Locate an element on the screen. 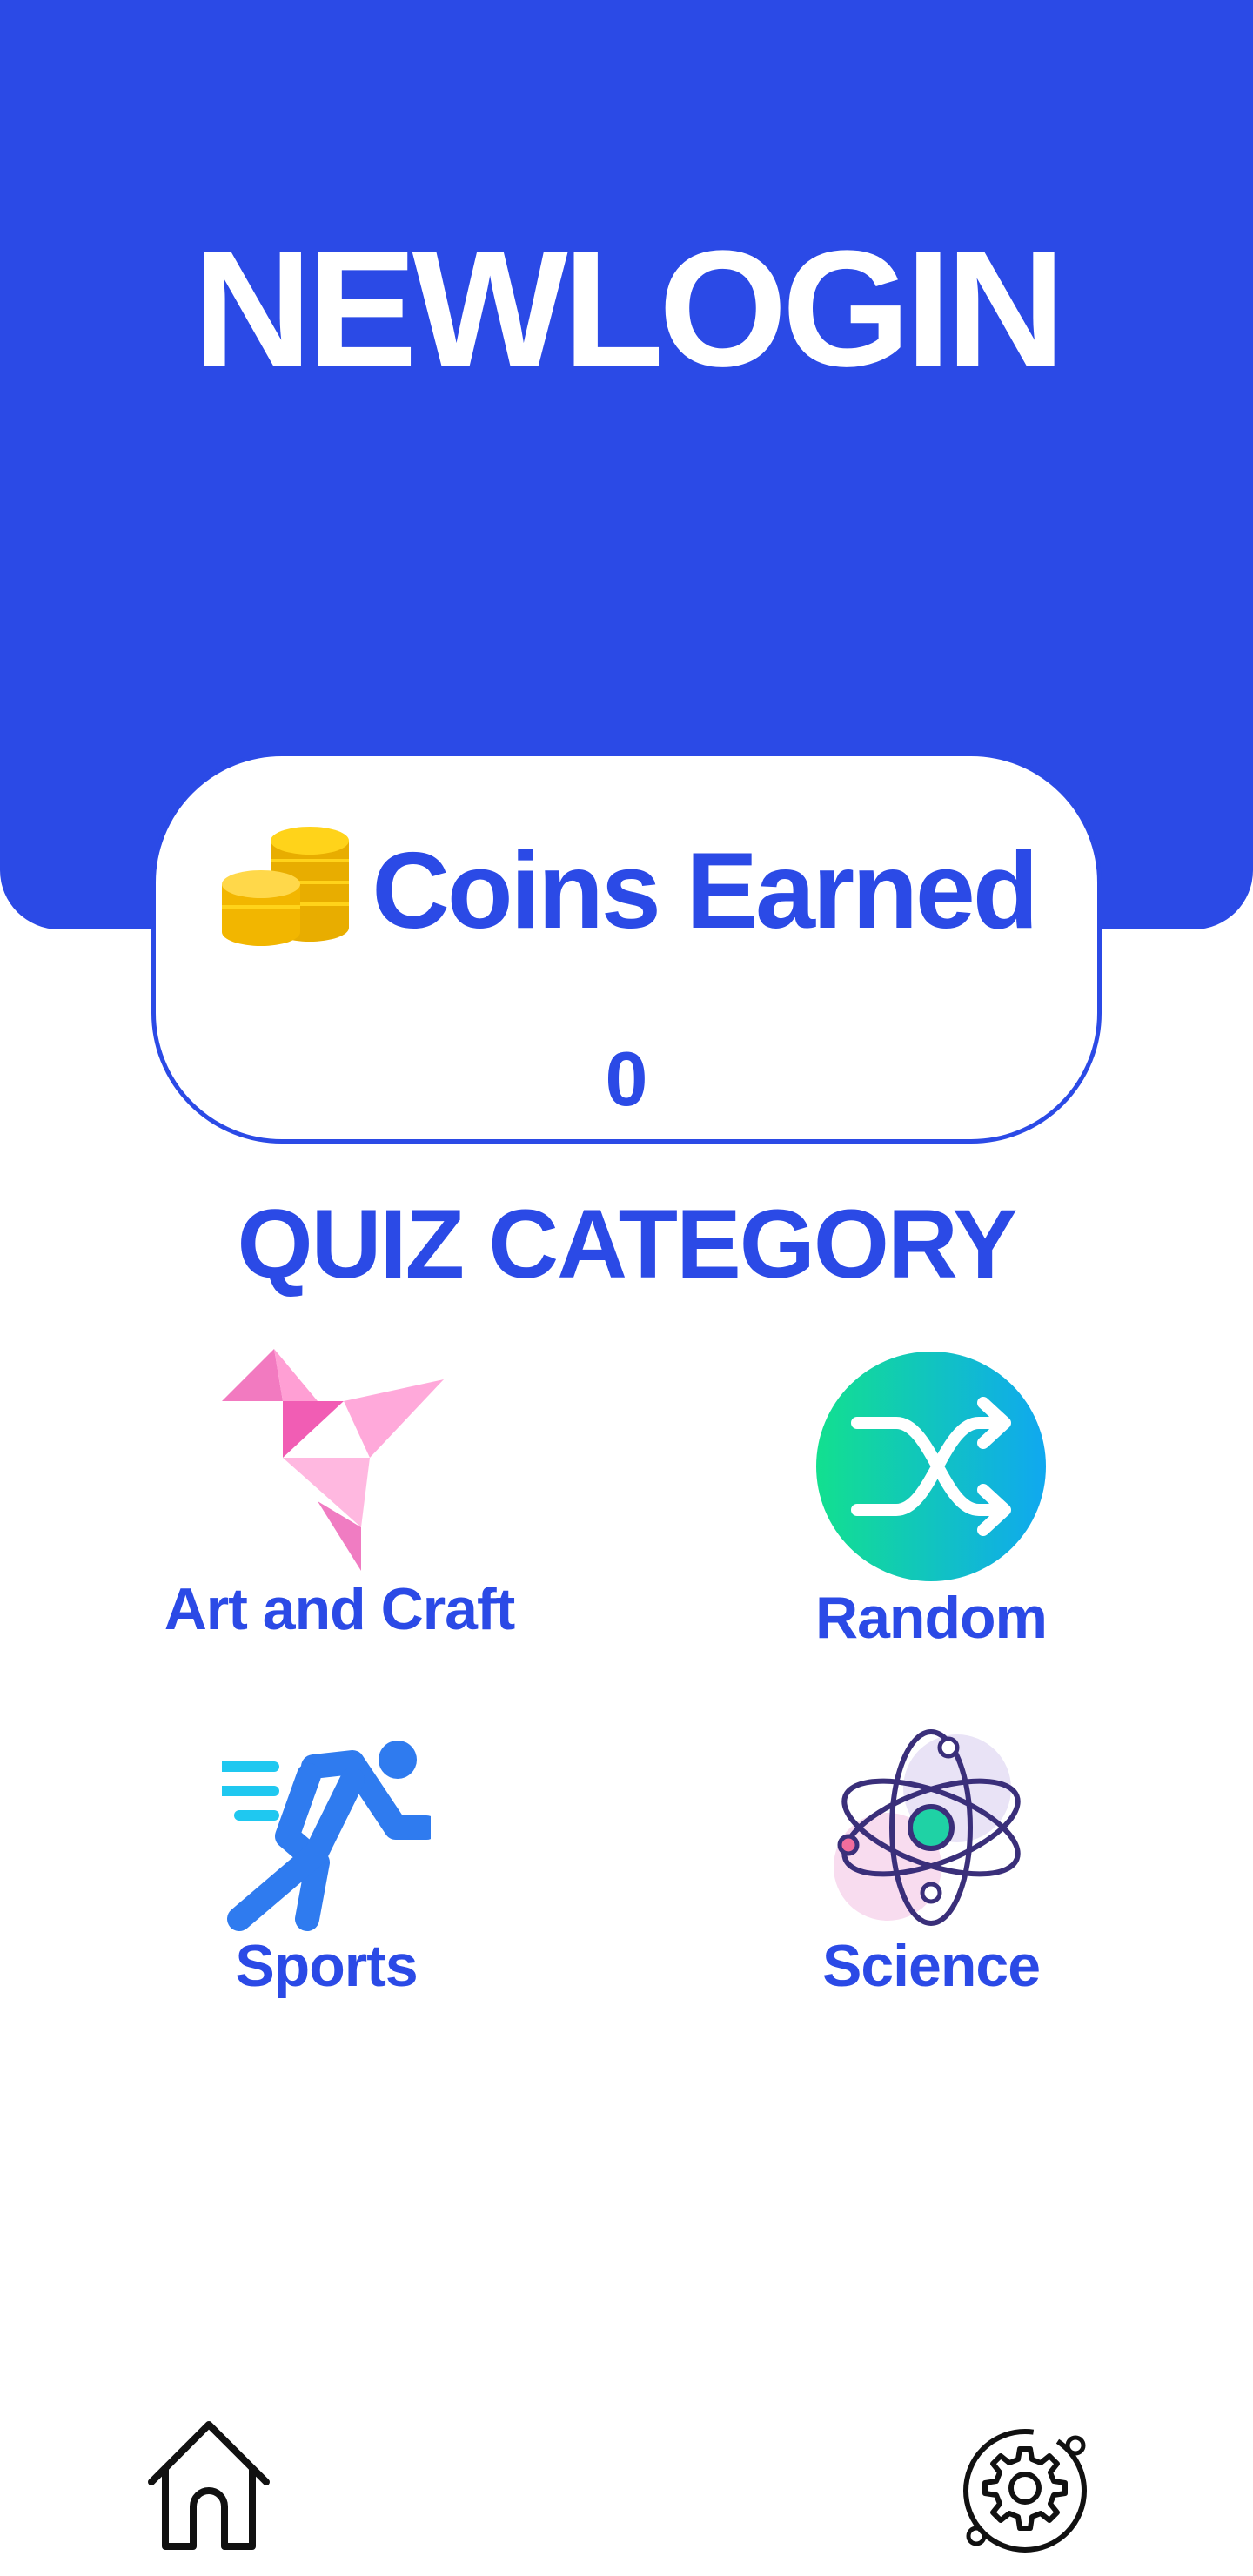 The height and width of the screenshot is (2576, 1253). category-label: Art and Craft is located at coordinates (340, 1609).